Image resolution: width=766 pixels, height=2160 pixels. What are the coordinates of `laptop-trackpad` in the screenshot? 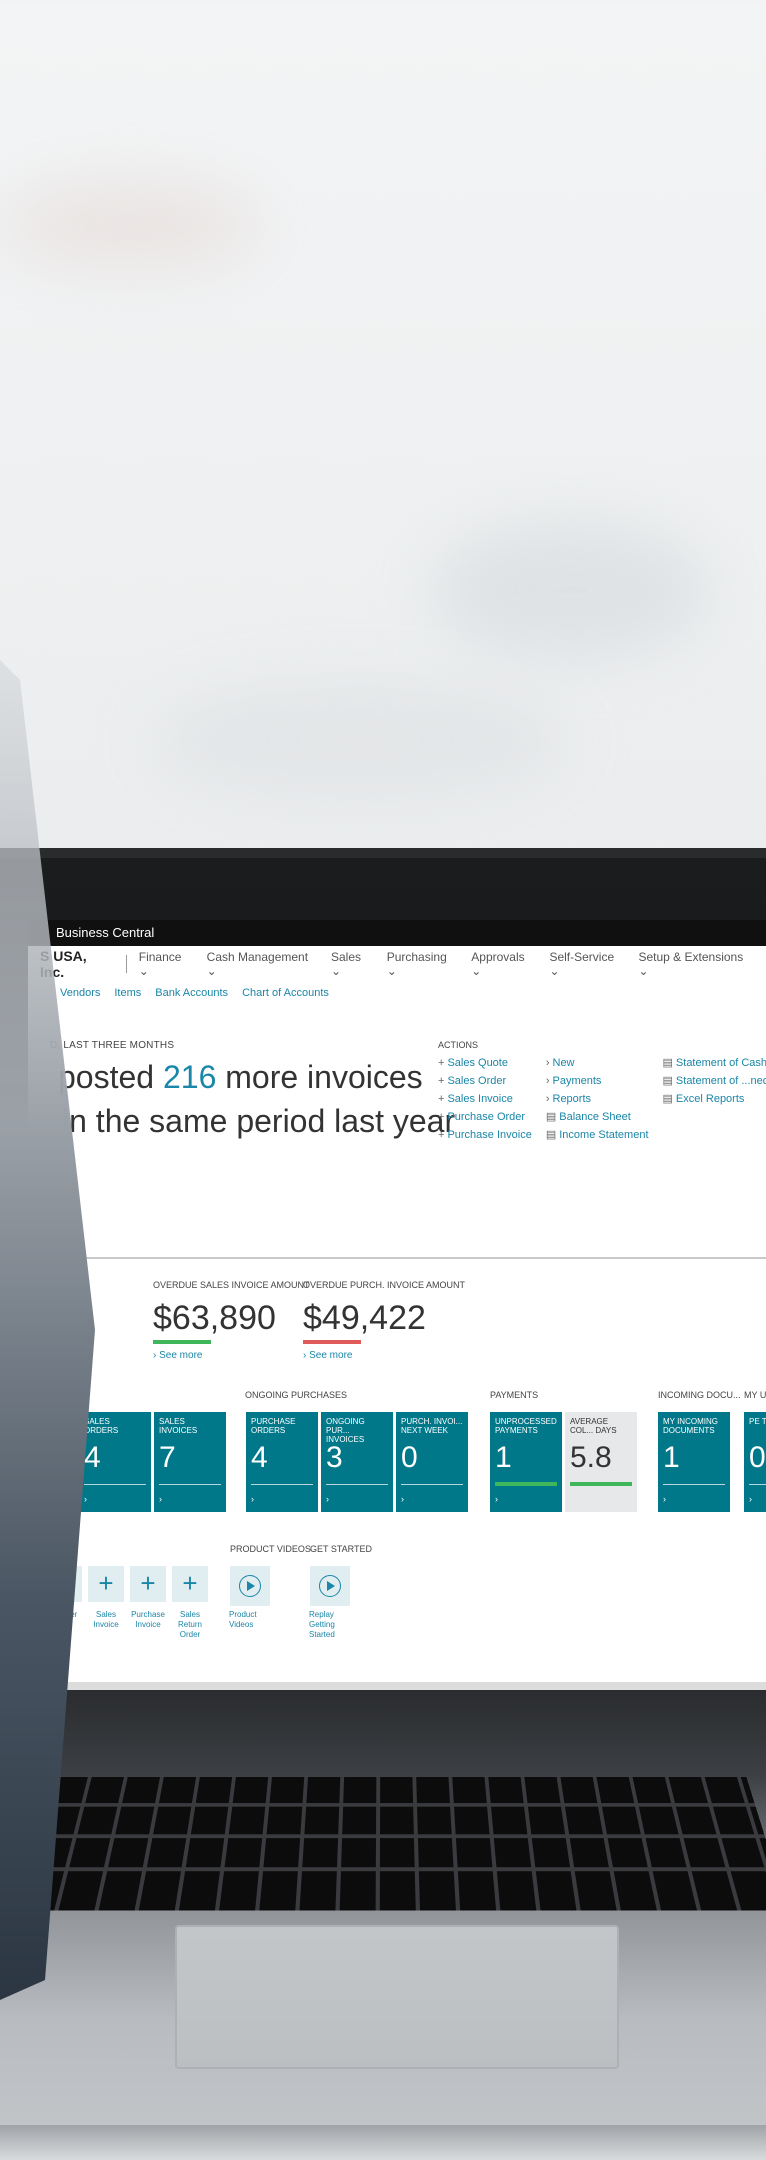 It's located at (397, 1997).